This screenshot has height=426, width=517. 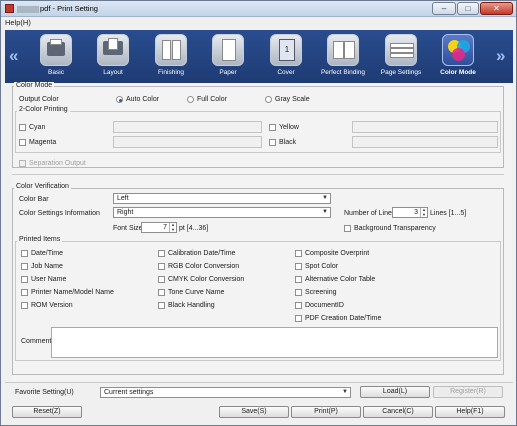 What do you see at coordinates (56, 57) in the screenshot?
I see `tab-basic: Basic` at bounding box center [56, 57].